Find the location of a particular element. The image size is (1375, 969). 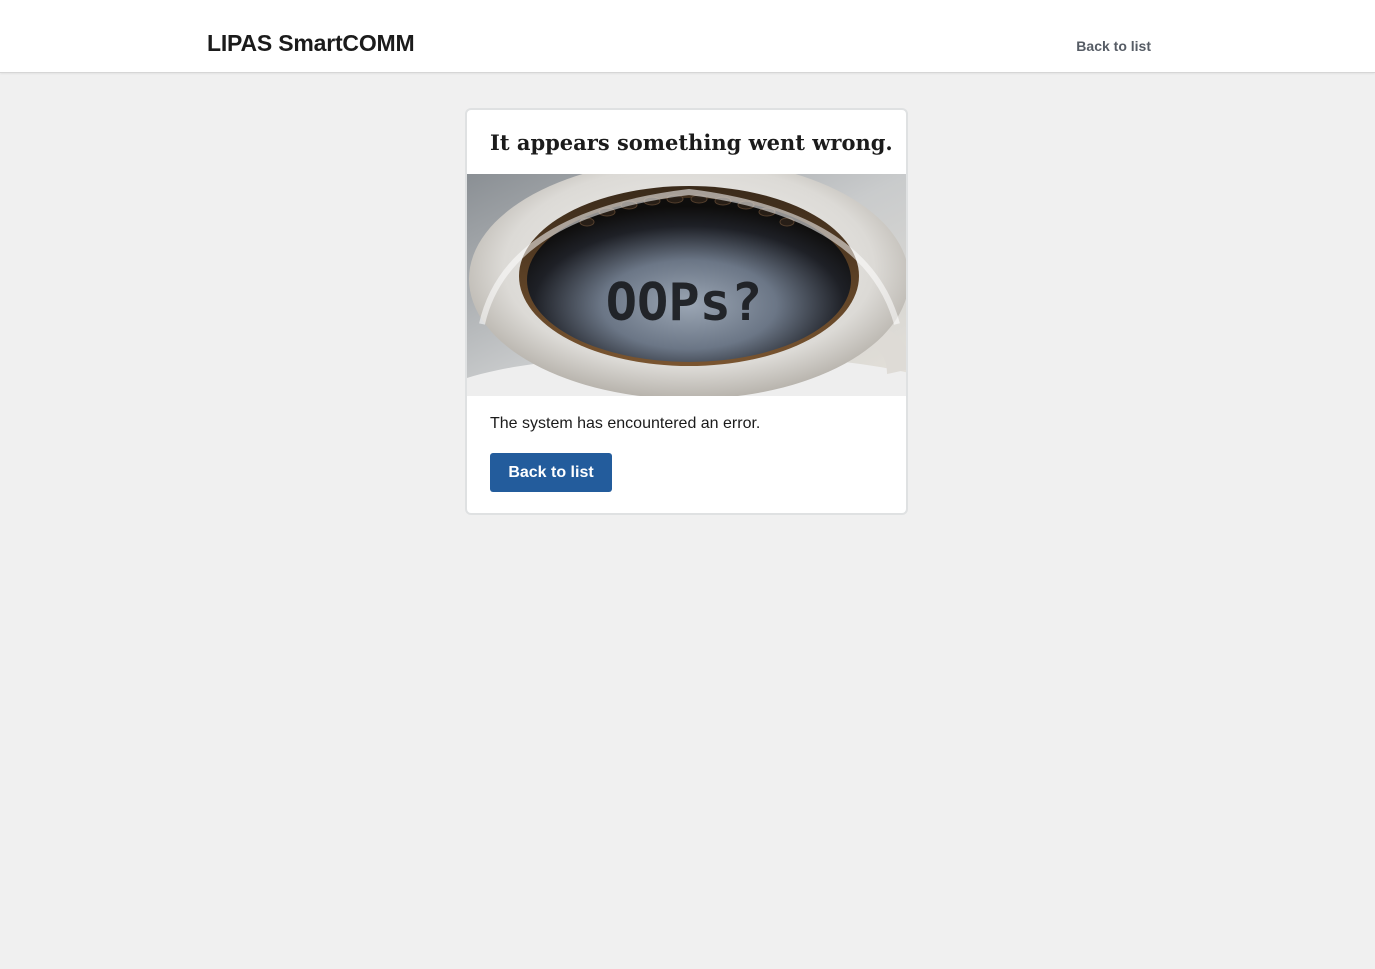

coffee-cup-oops-image: OOPs? is located at coordinates (686, 285).